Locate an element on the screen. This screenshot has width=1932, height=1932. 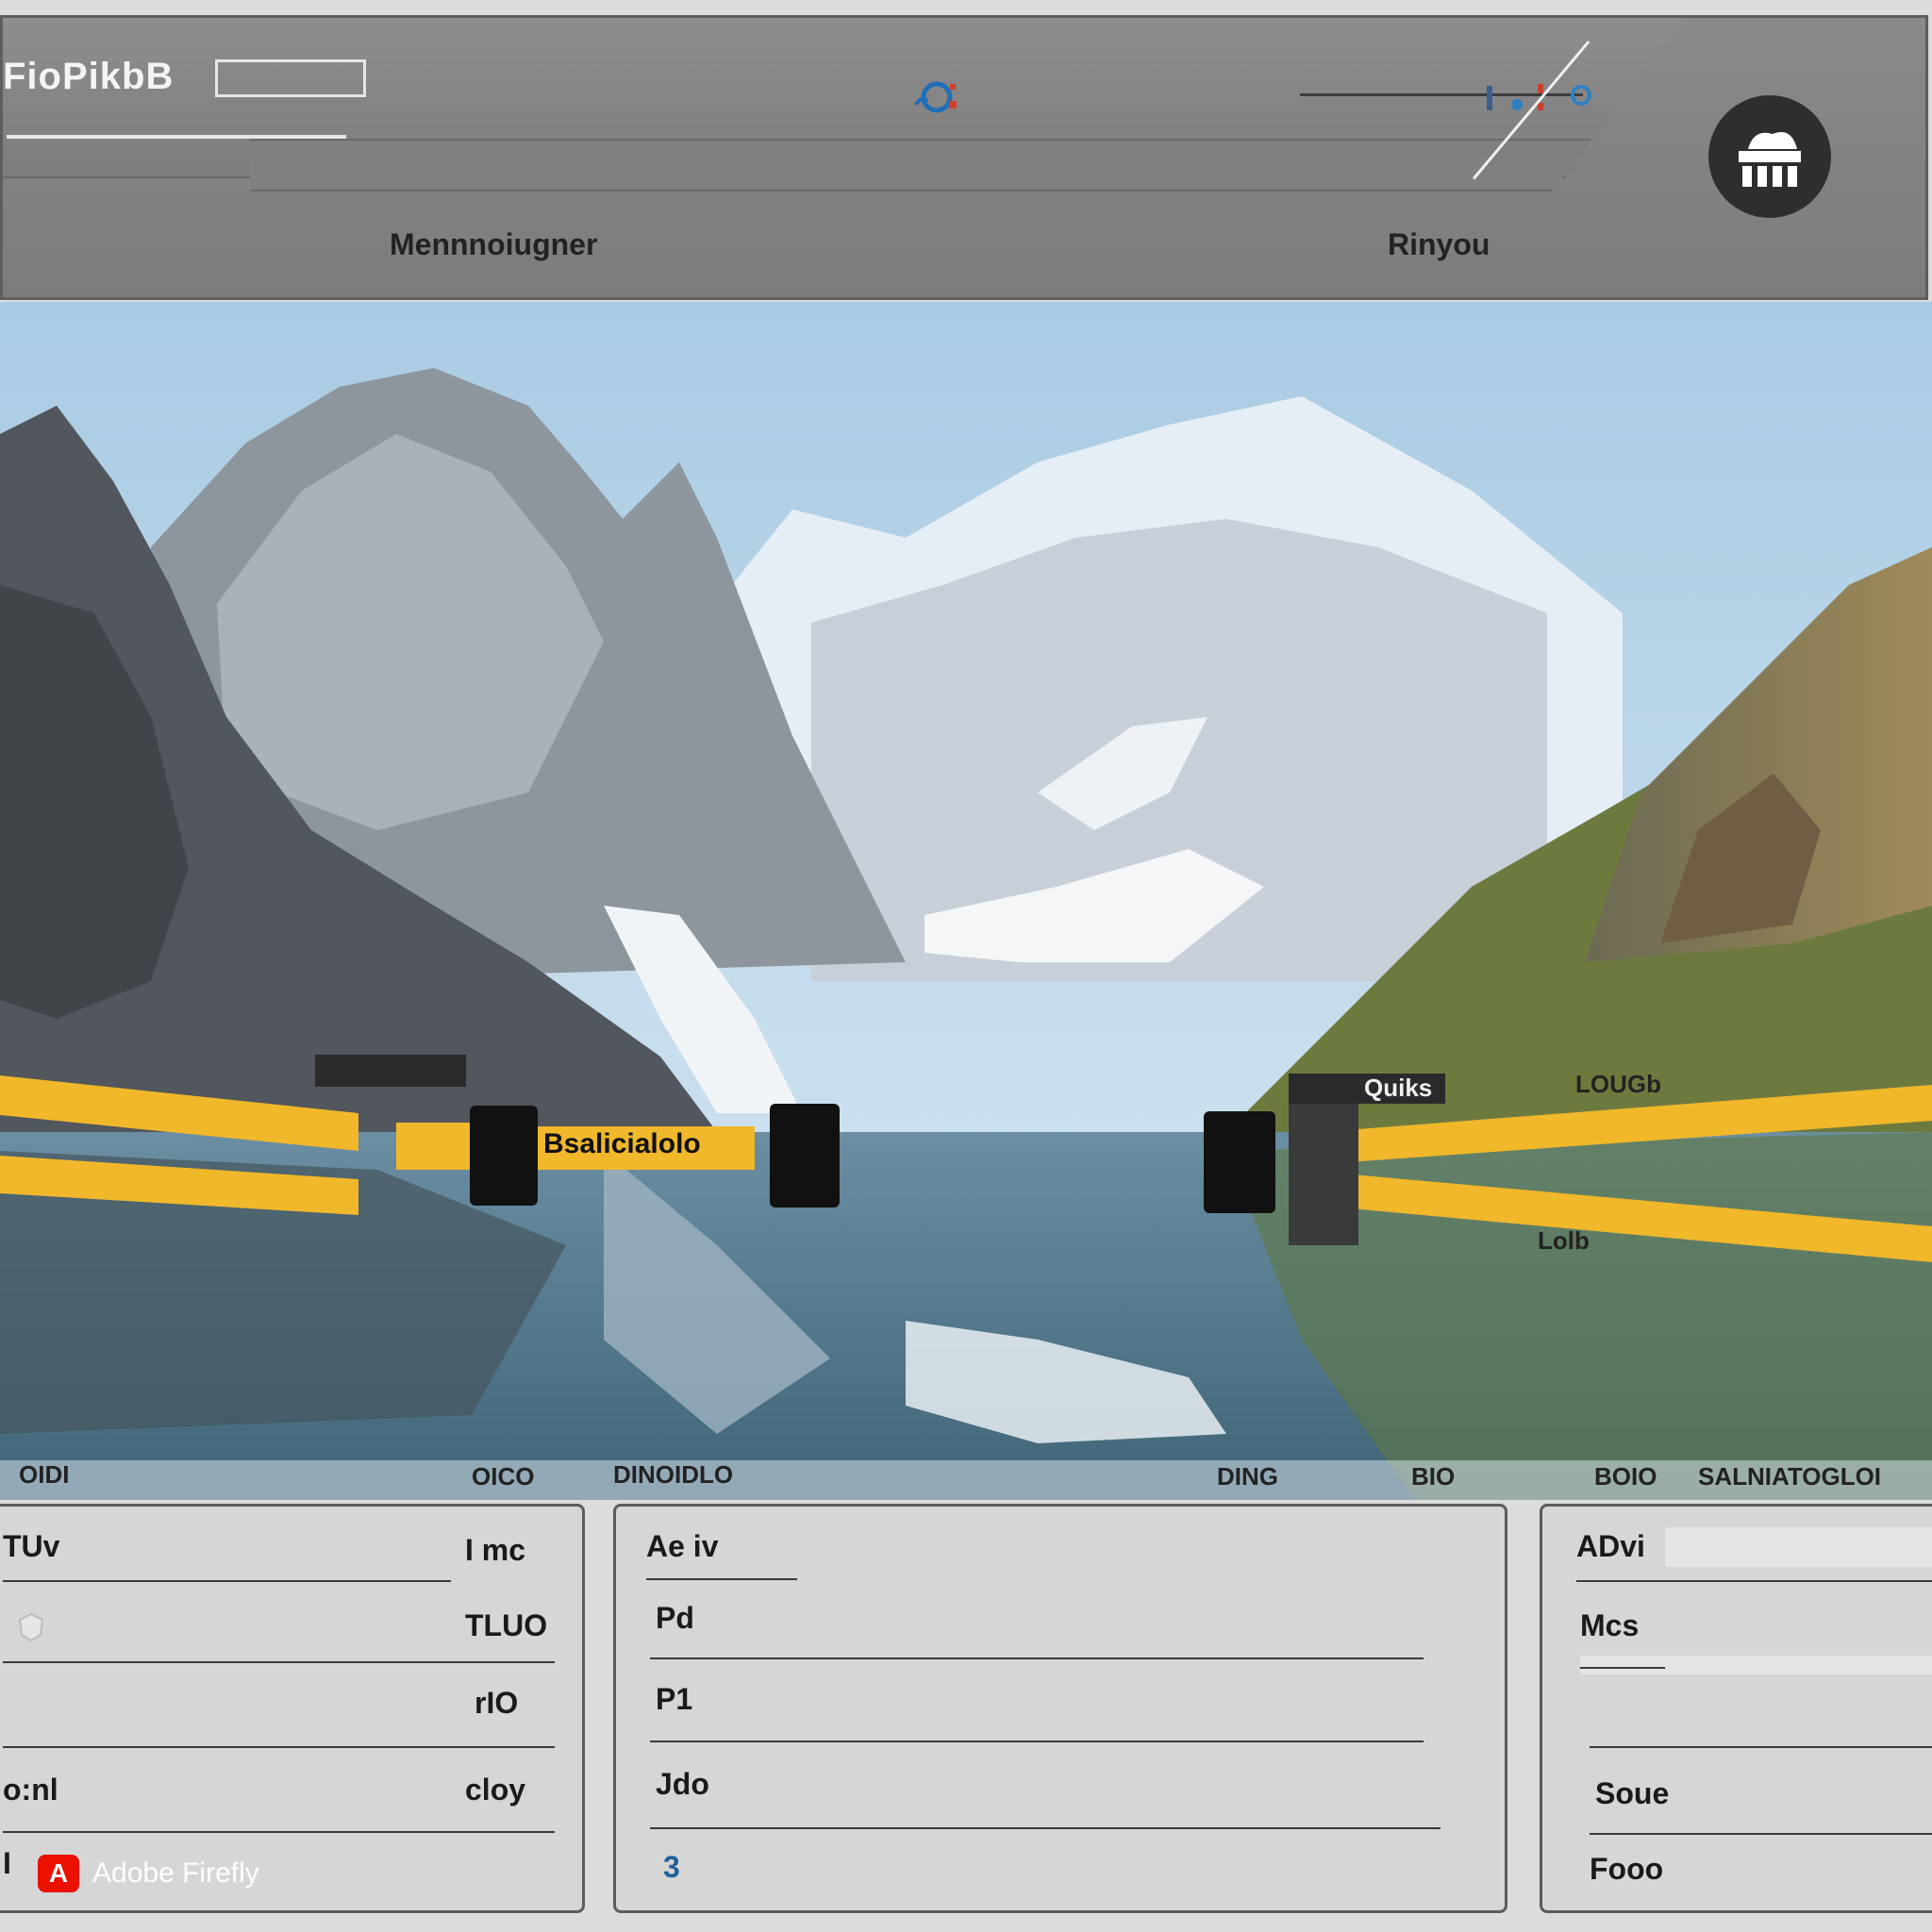
right-tag-low: Lolb is located at coordinates (1564, 1241).